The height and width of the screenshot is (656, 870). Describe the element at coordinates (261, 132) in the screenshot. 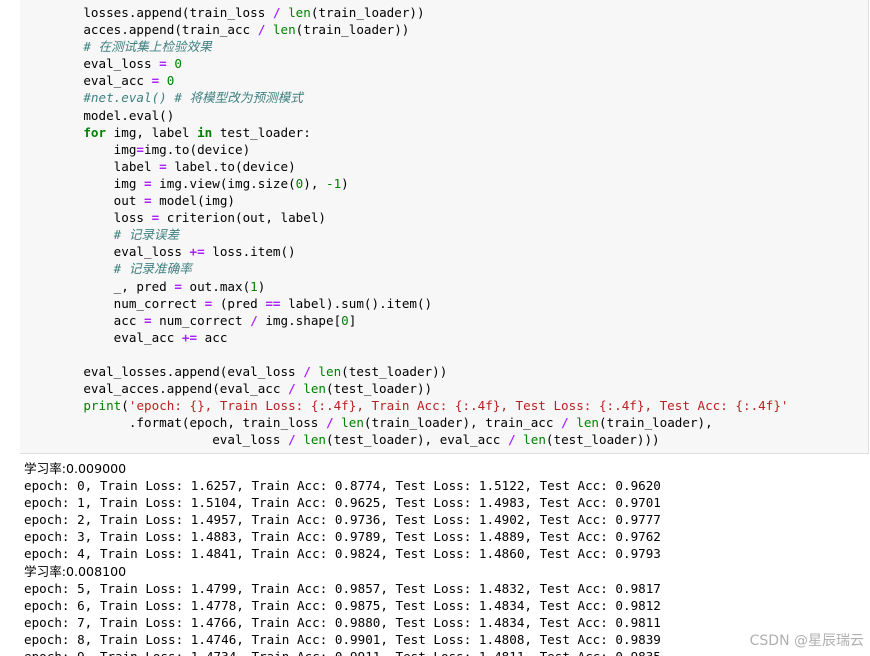

I see `code-token: test_loader:` at that location.